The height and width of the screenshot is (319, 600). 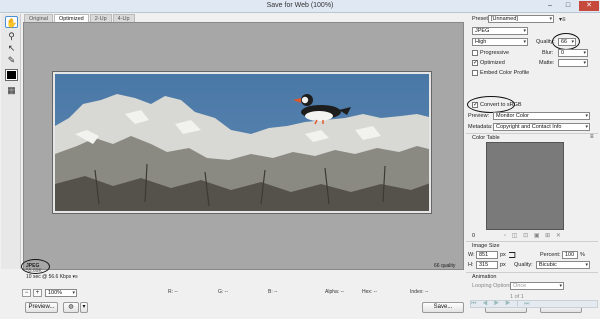 I want to click on blur-value: 0, so click(x=563, y=53).